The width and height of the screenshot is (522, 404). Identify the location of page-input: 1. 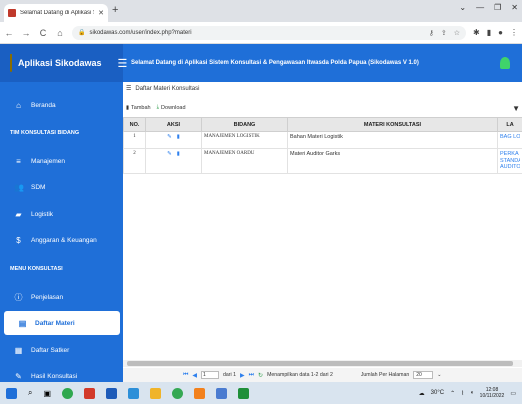
(210, 375).